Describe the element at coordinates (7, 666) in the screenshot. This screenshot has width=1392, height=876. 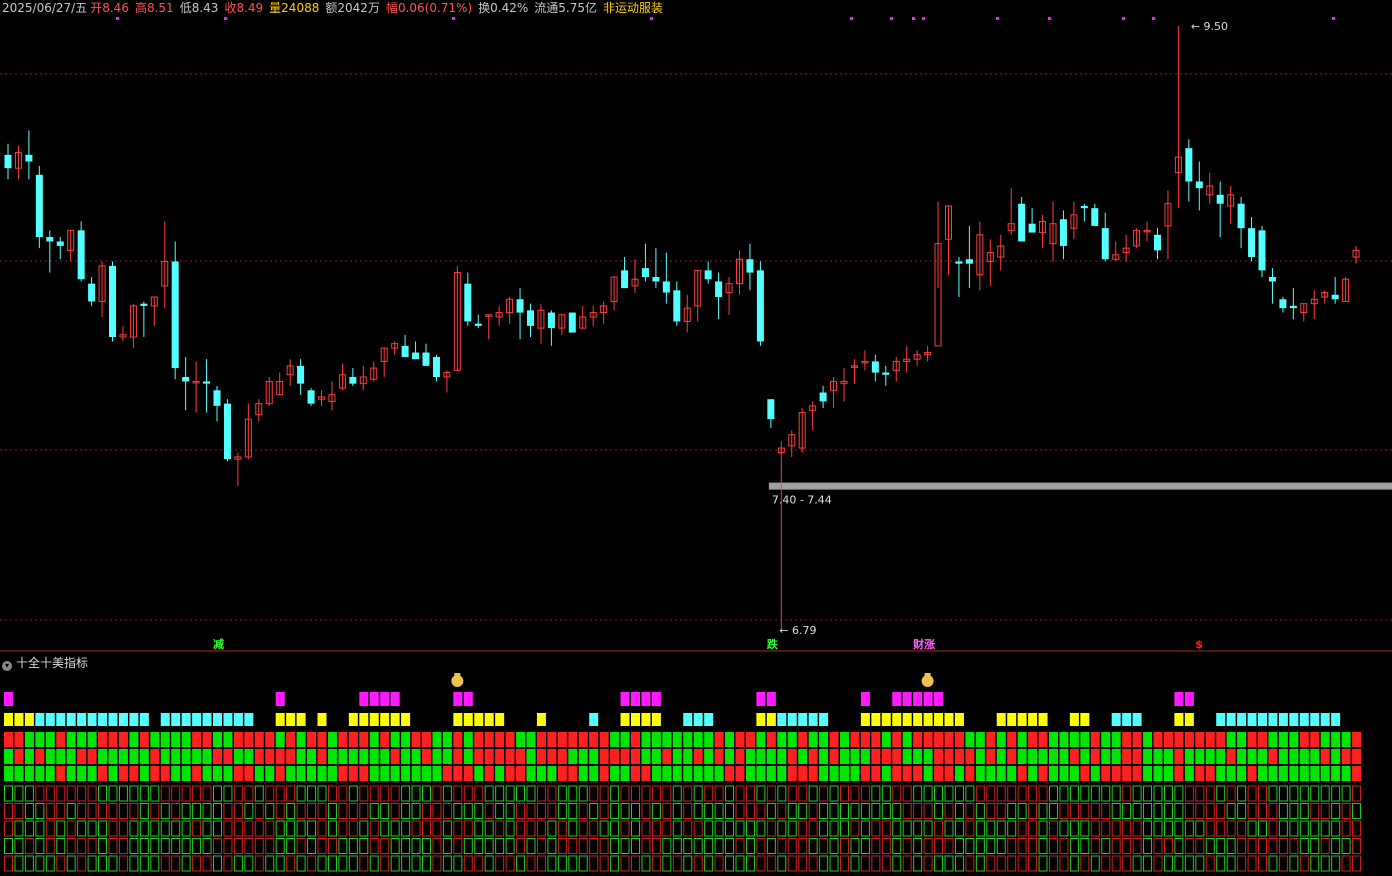
I see `chevron-down-icon: ▾` at that location.